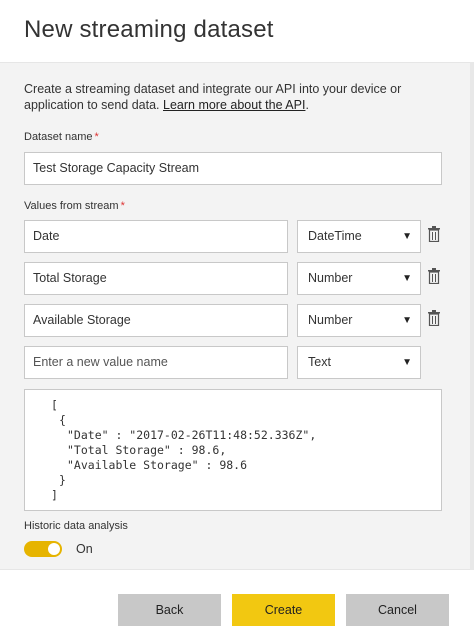 This screenshot has width=474, height=641. Describe the element at coordinates (359, 278) in the screenshot. I see `value-type-select-total-storage: Number ▼` at that location.